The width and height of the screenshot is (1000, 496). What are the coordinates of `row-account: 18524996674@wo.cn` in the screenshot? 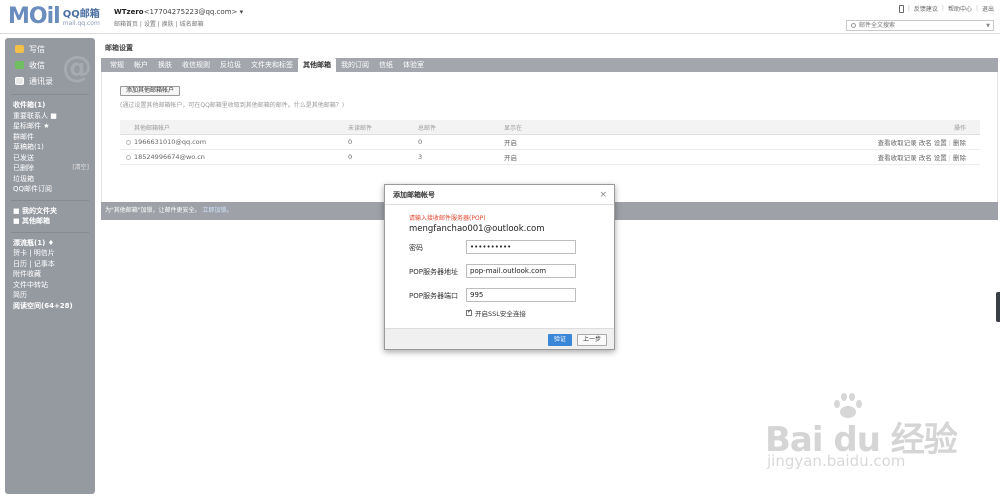 It's located at (169, 157).